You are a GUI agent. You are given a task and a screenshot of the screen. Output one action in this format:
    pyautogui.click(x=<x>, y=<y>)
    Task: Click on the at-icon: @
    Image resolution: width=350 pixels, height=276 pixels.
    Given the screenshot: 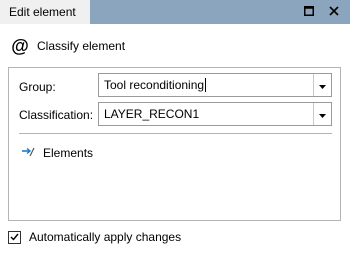 What is the action you would take?
    pyautogui.click(x=20, y=46)
    